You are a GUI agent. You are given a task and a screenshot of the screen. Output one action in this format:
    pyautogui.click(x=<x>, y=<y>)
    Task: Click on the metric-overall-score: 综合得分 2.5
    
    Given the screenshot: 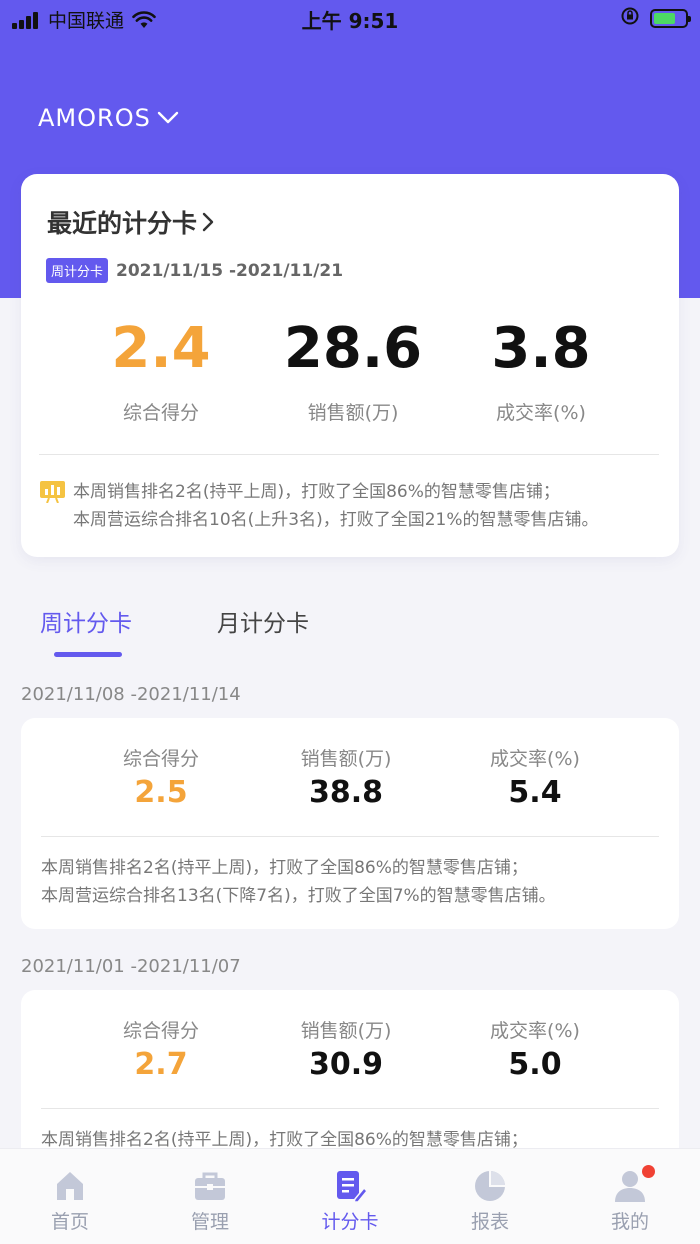 What is the action you would take?
    pyautogui.click(x=161, y=777)
    